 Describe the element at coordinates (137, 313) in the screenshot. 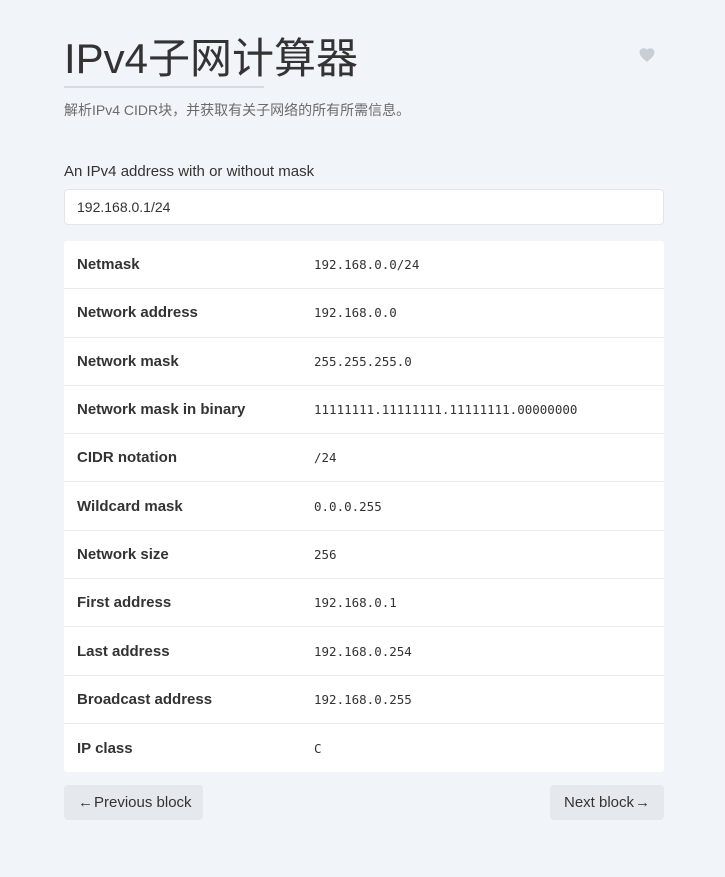

I see `result-label: Network address` at that location.